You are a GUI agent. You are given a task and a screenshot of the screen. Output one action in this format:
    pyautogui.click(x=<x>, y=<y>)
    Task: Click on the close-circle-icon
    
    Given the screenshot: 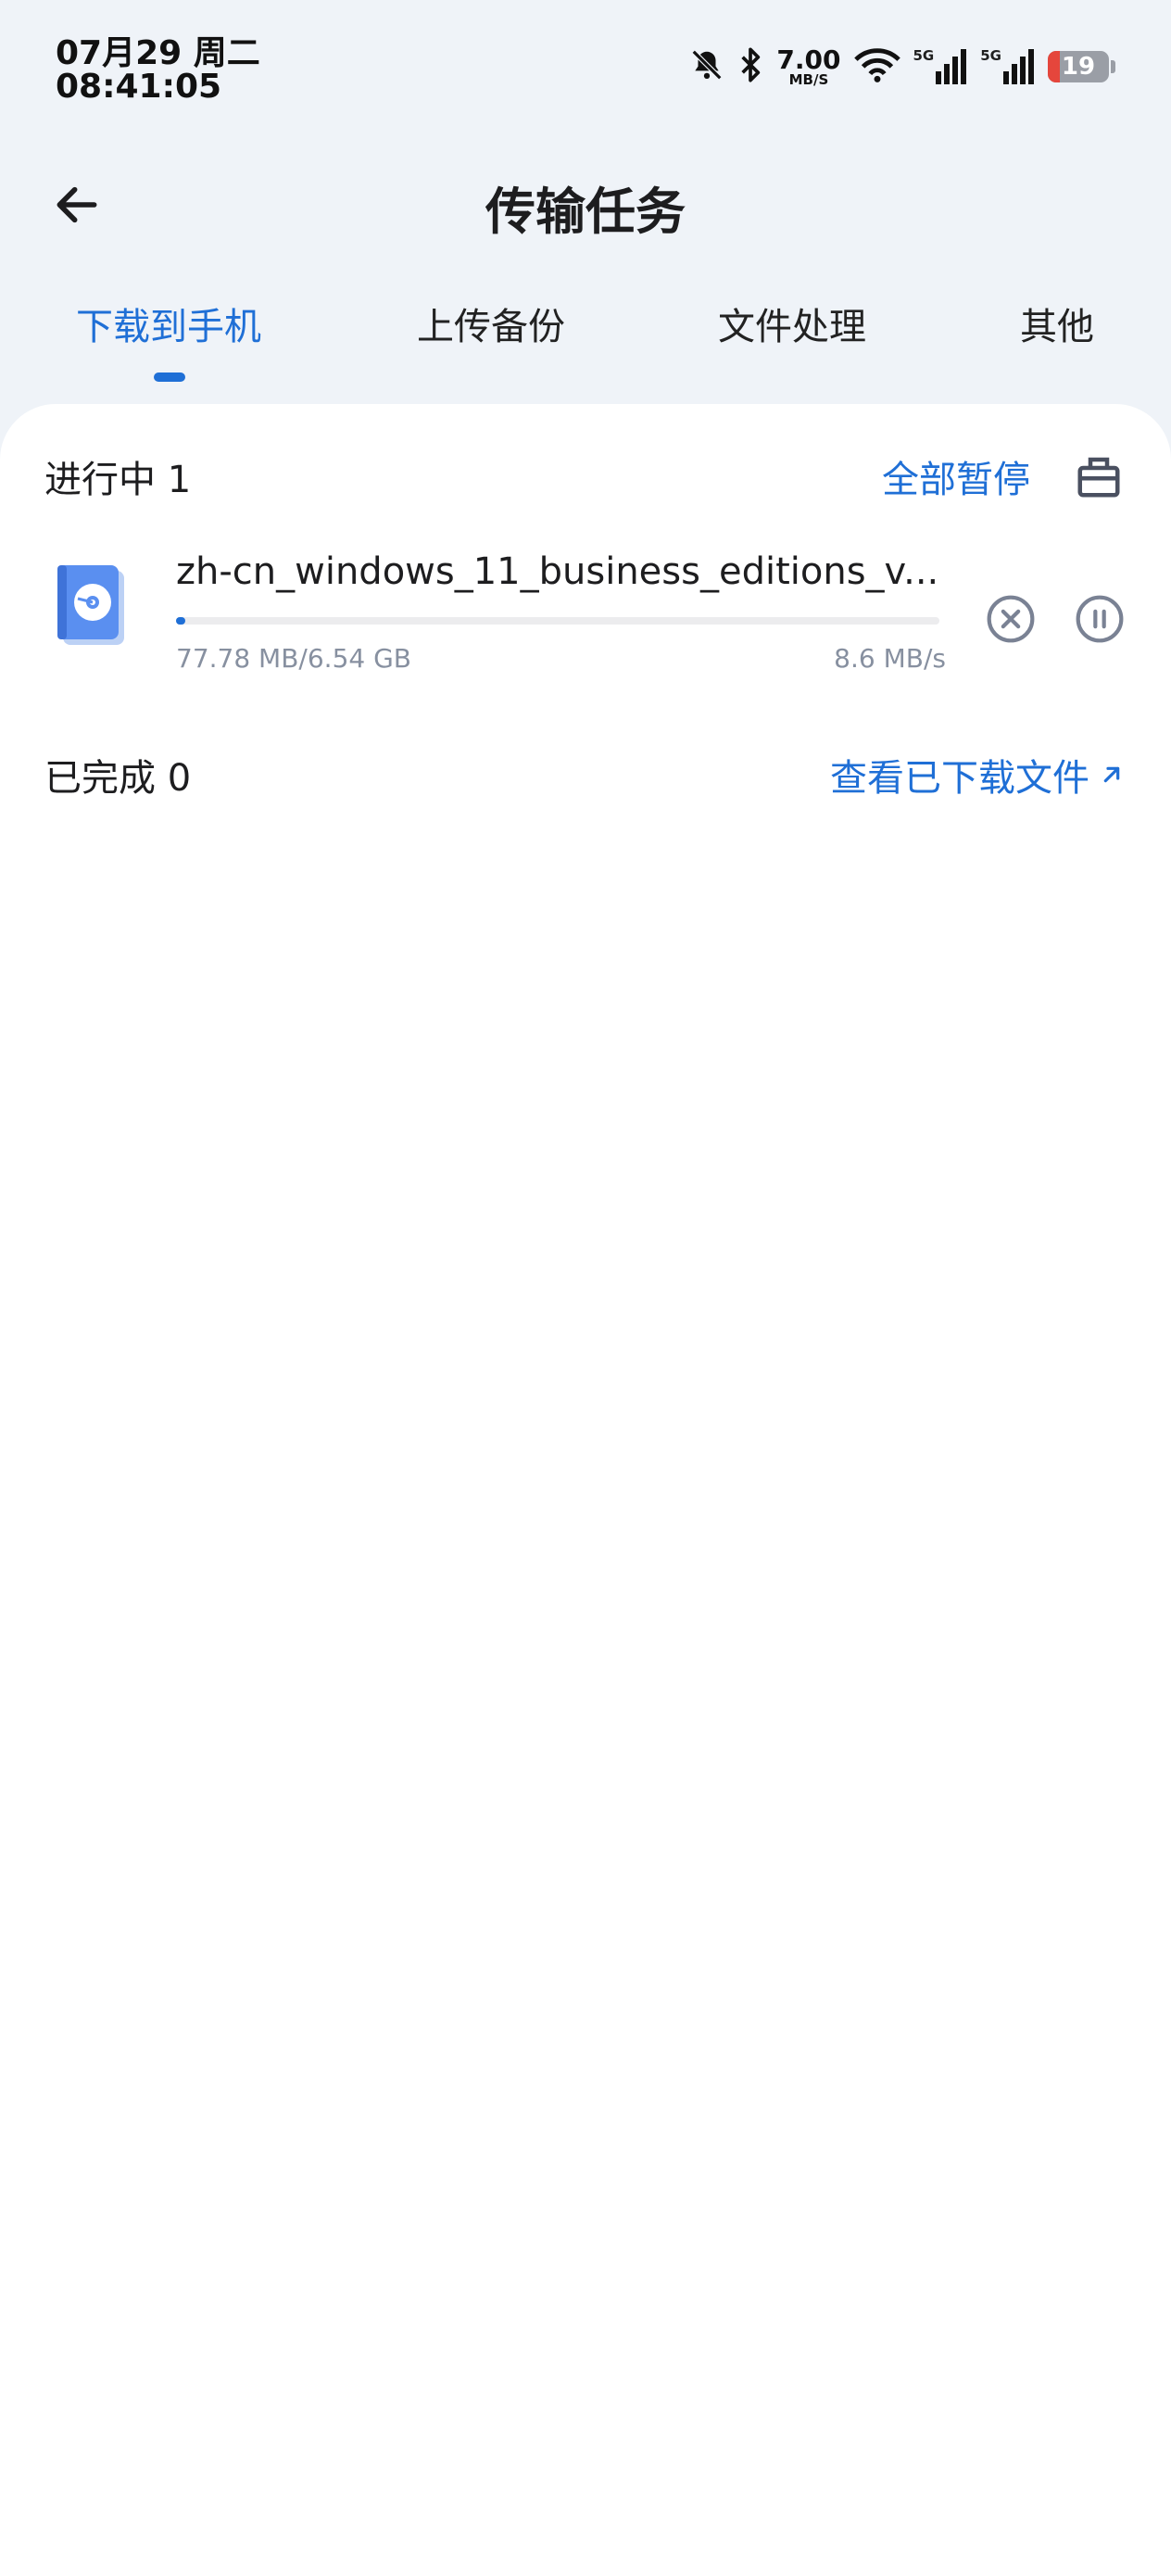 What is the action you would take?
    pyautogui.click(x=1011, y=619)
    